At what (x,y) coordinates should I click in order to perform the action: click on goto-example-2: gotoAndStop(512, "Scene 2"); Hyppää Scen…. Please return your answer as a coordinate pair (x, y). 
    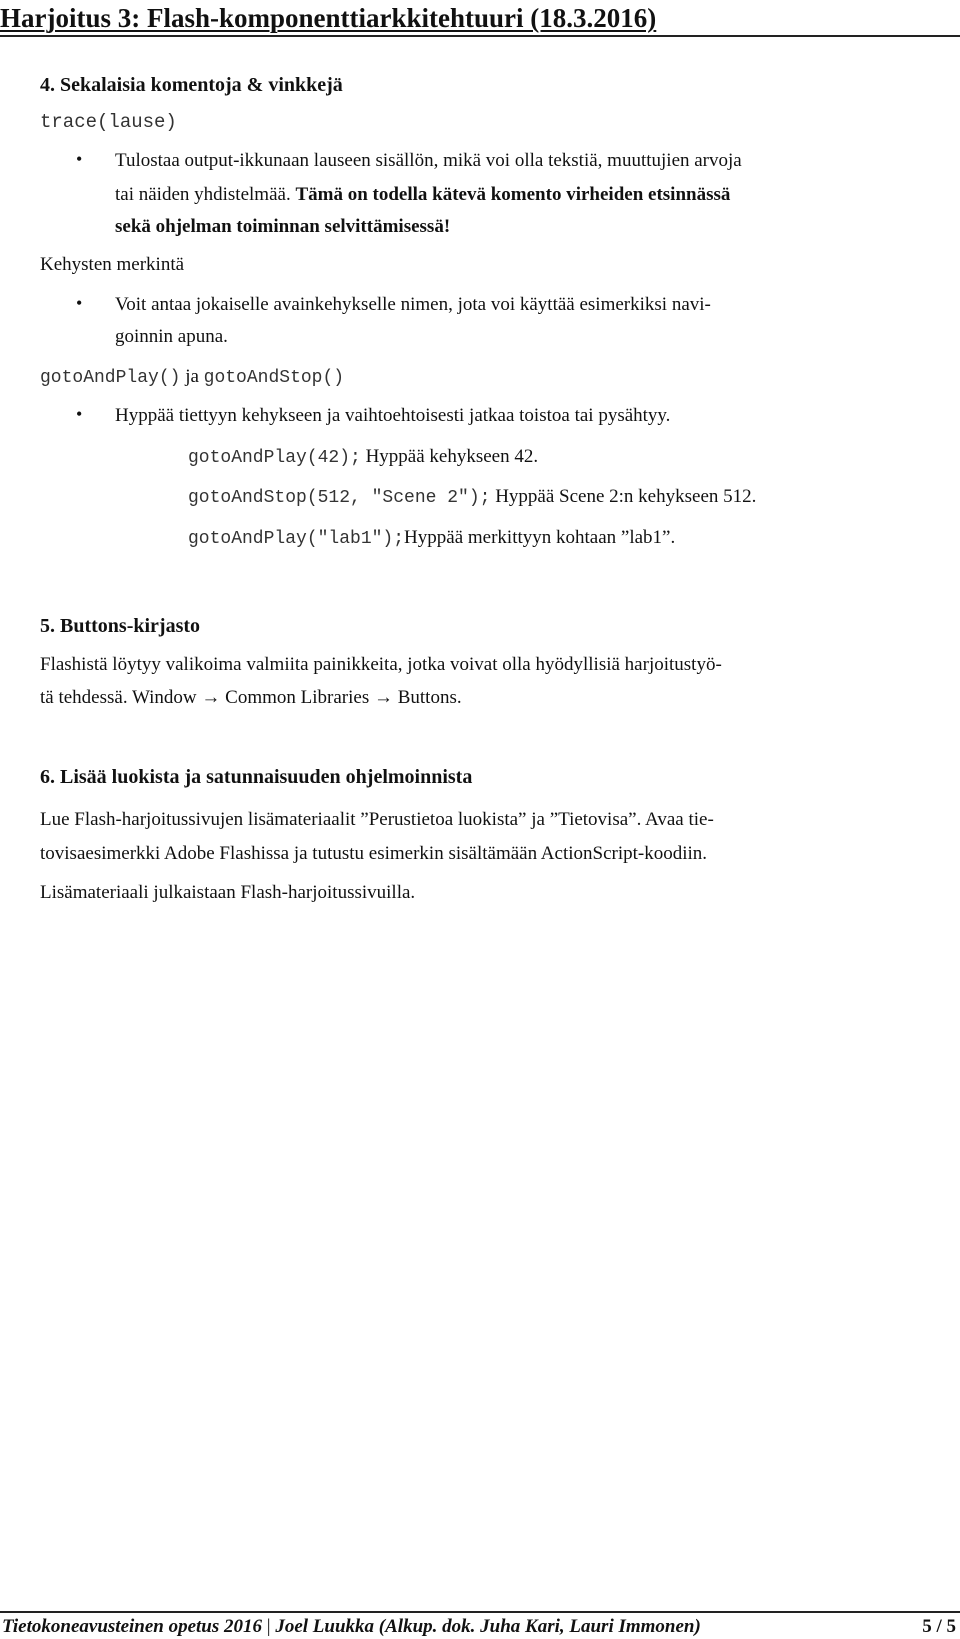
    Looking at the image, I should click on (472, 497).